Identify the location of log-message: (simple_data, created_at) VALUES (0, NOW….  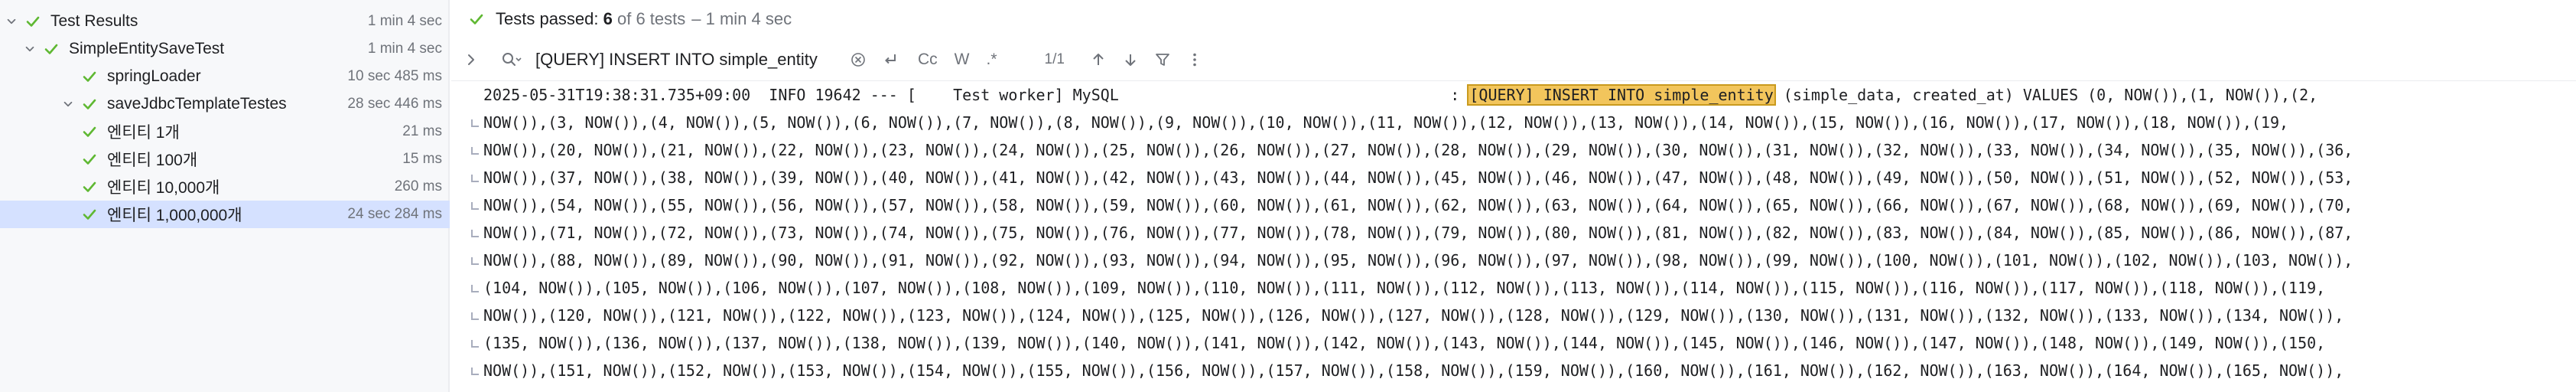
(2046, 95).